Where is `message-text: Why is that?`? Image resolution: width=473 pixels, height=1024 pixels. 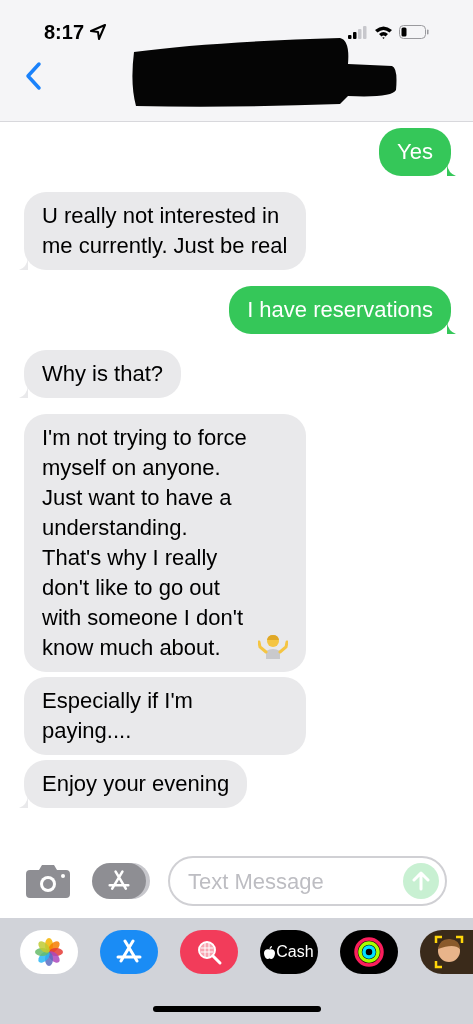
message-text: Why is that? is located at coordinates (103, 374).